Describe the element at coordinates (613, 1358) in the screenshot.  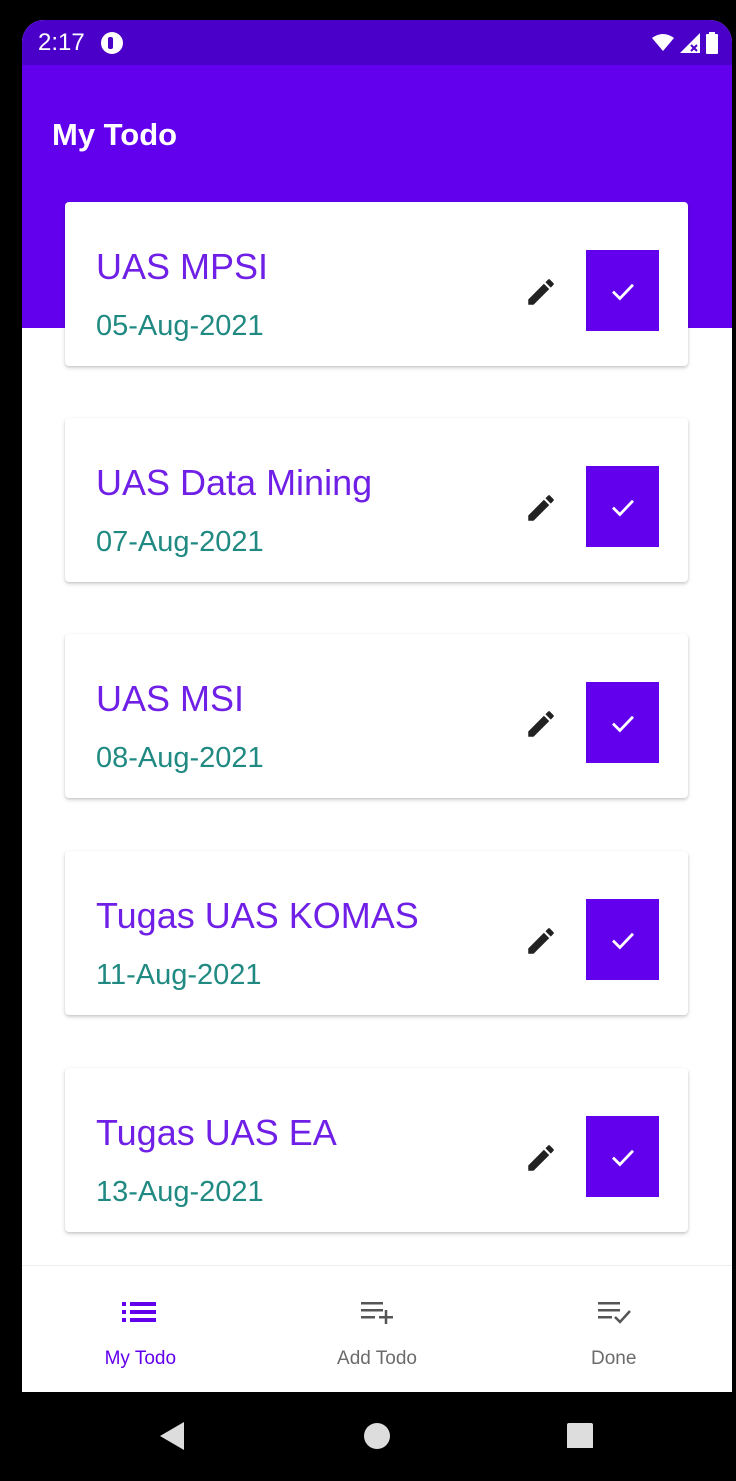
I see `nav-label: Done` at that location.